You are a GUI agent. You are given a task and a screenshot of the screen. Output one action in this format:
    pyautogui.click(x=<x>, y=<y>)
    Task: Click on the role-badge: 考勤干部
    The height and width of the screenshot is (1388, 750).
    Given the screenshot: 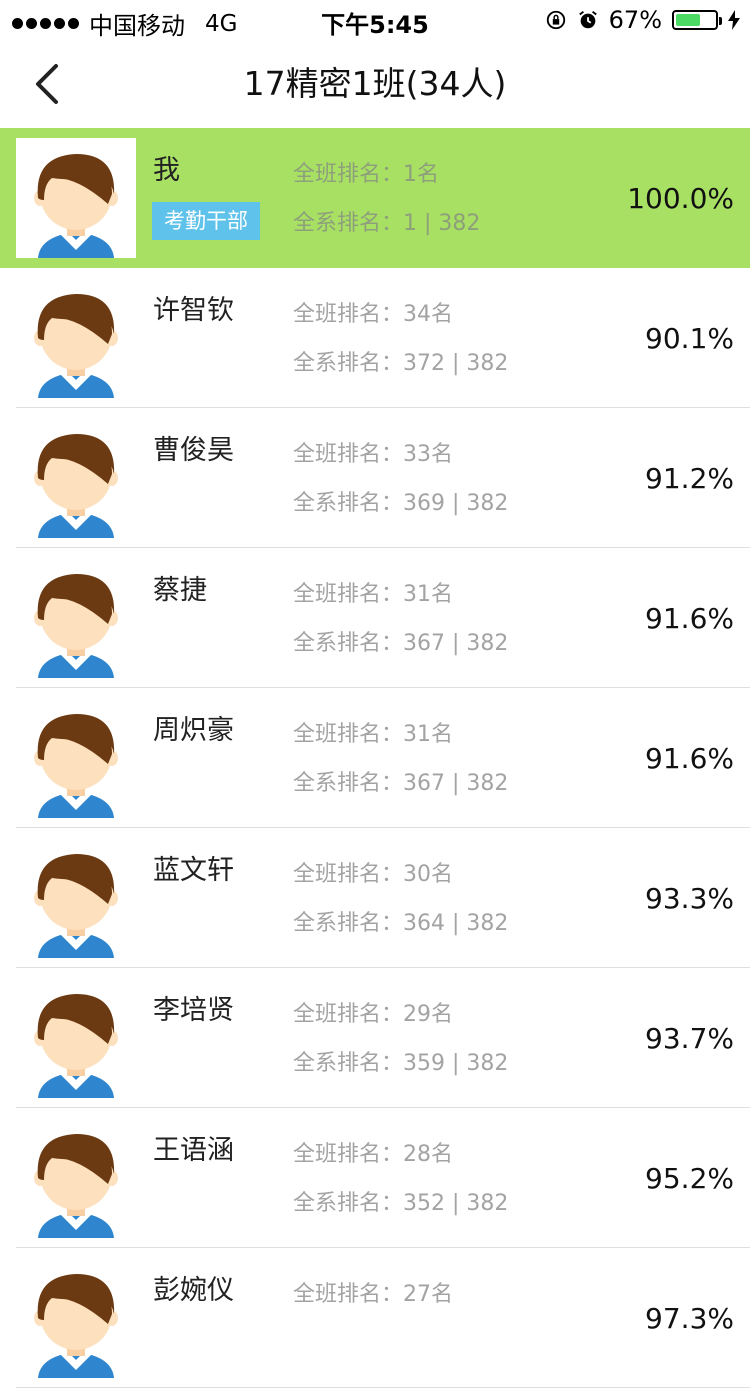 What is the action you would take?
    pyautogui.click(x=206, y=221)
    